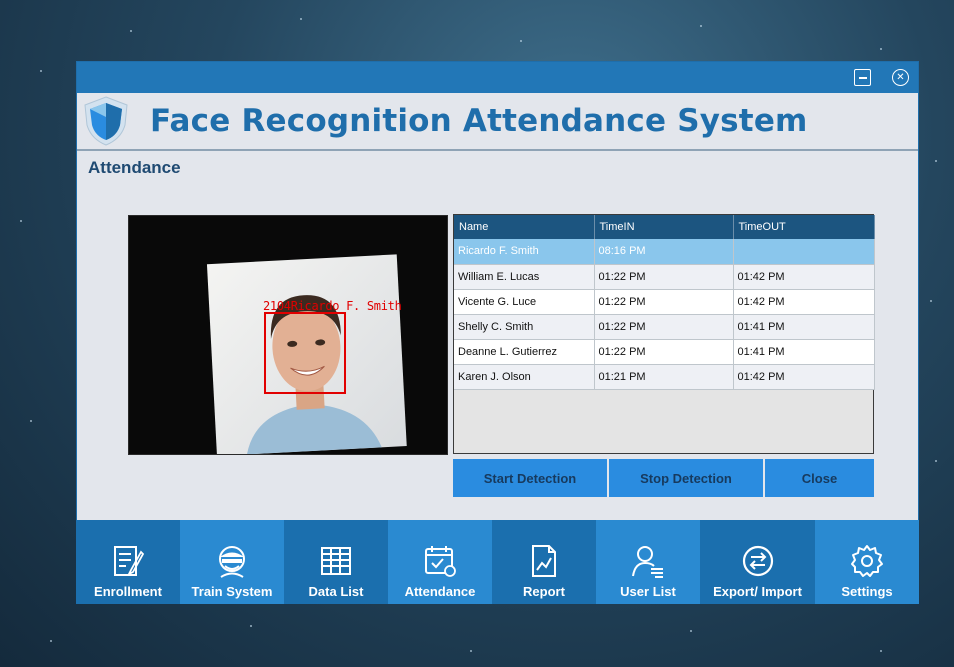 The width and height of the screenshot is (954, 667). I want to click on cell-name: William E. Lucas, so click(524, 277).